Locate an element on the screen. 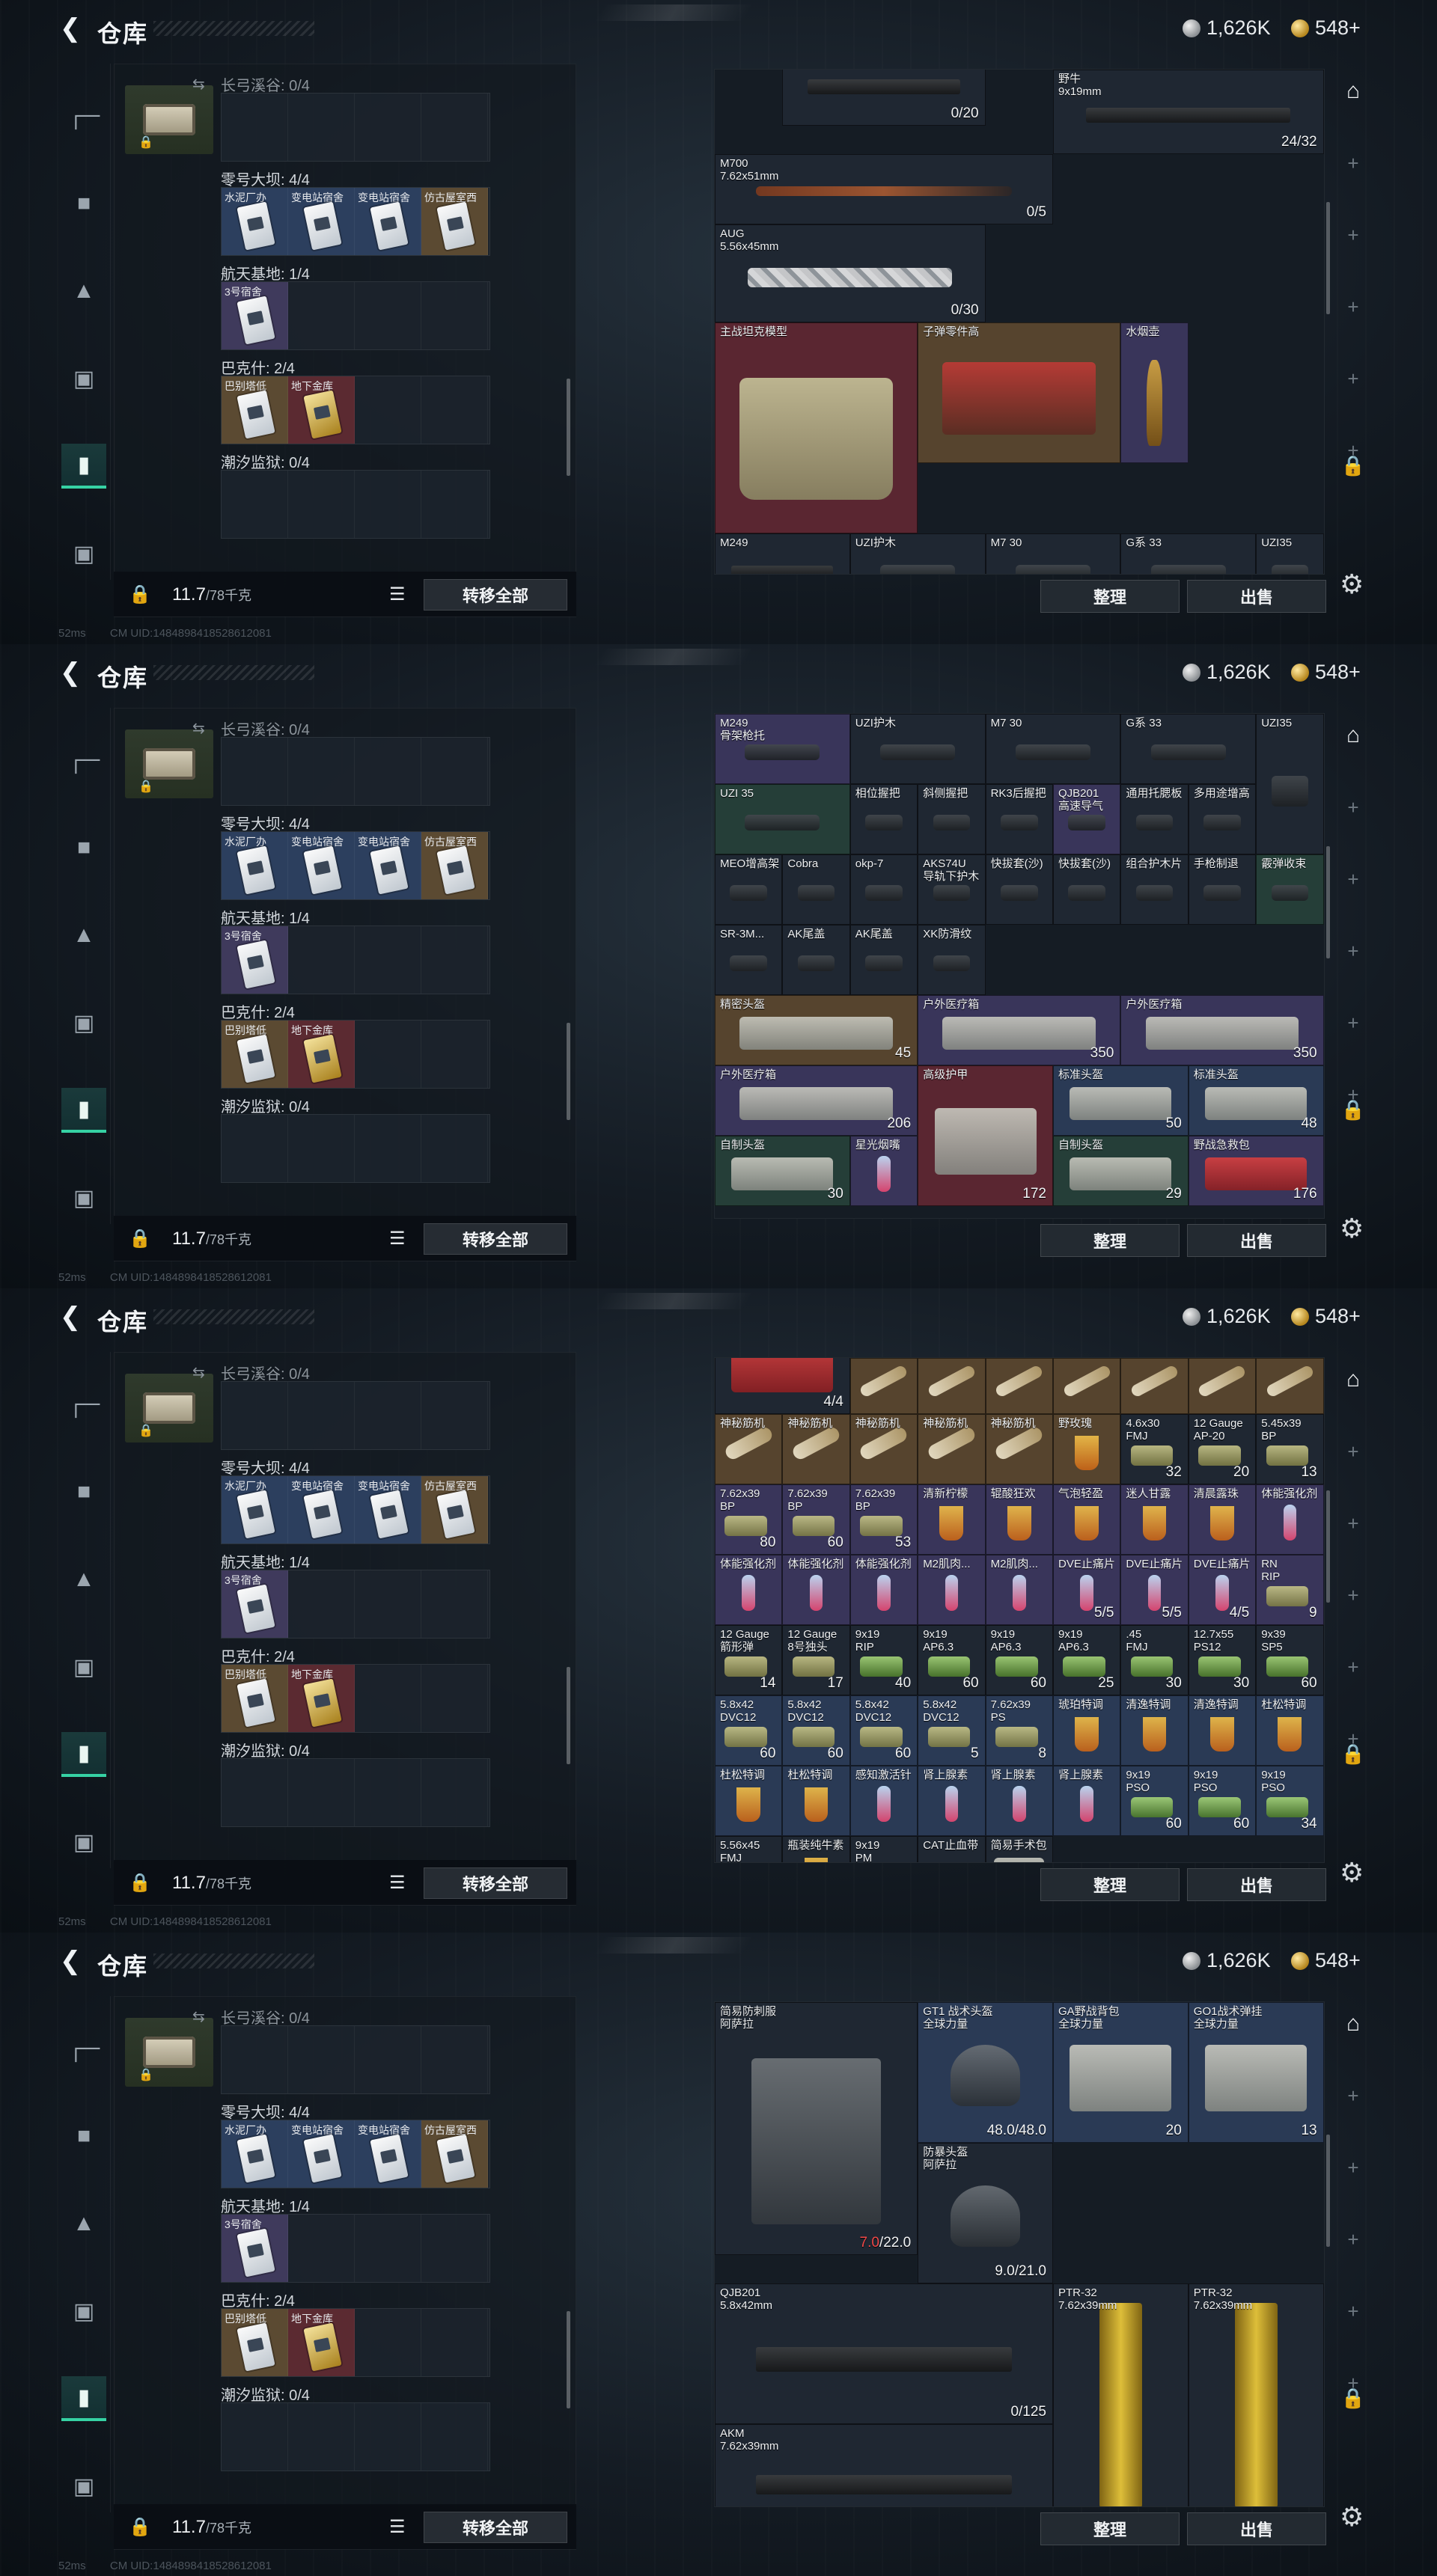  inventory-item: PTR-32 7.62x39mm is located at coordinates (1256, 2394).